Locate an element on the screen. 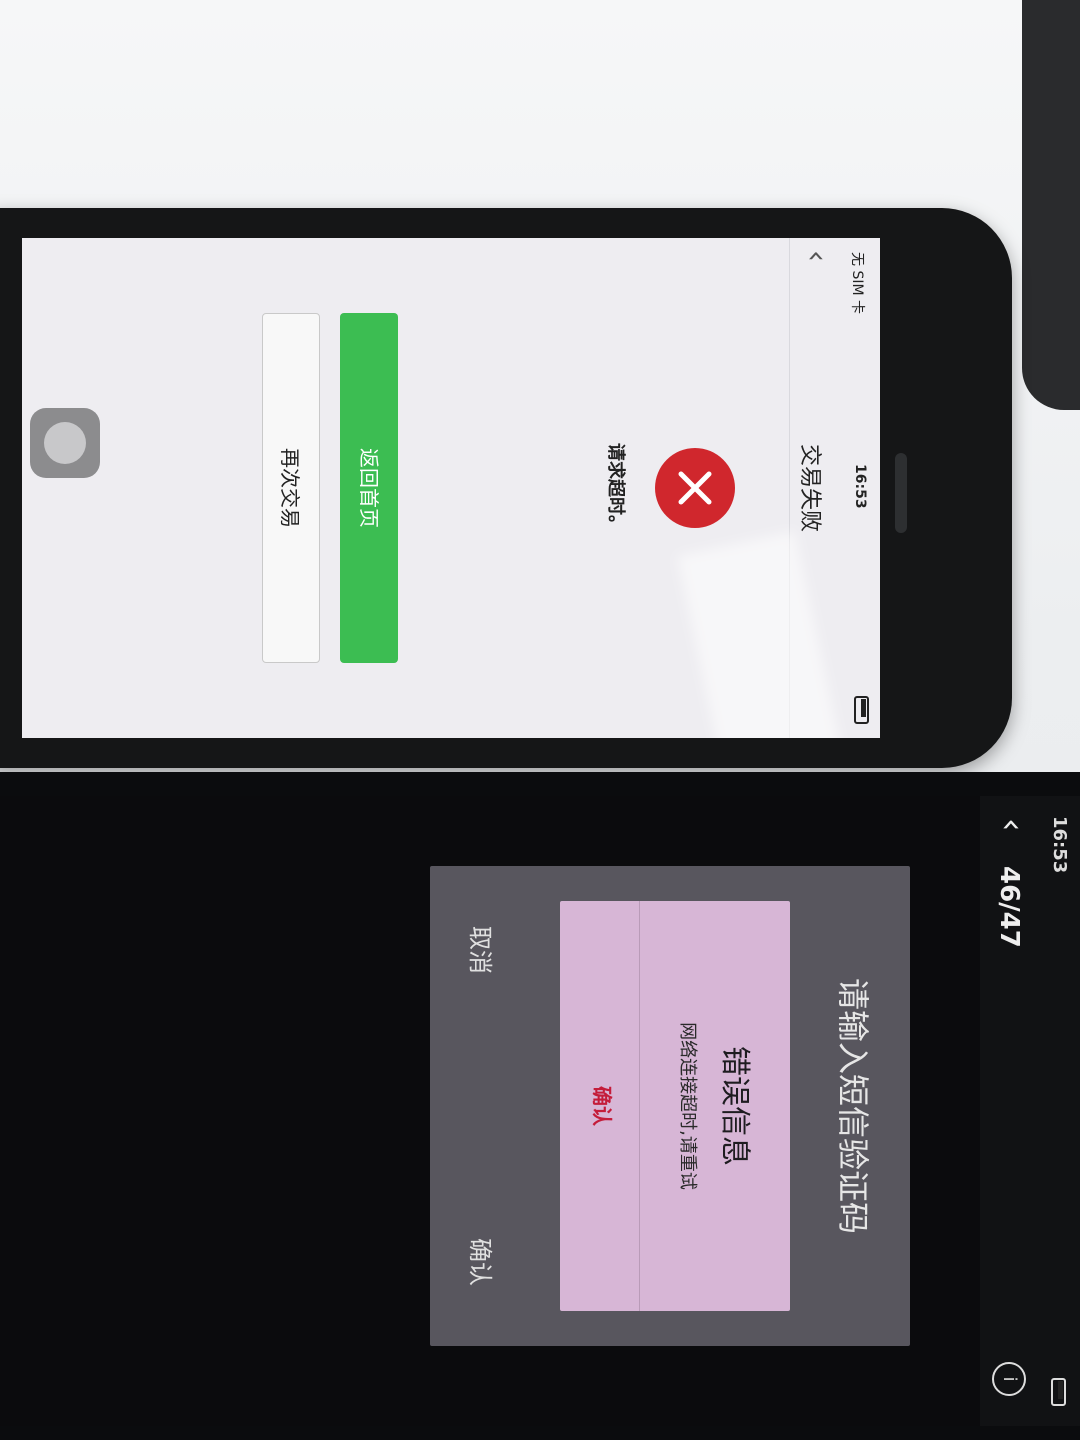  status-bar: 16:53 is located at coordinates (1060, 1111).